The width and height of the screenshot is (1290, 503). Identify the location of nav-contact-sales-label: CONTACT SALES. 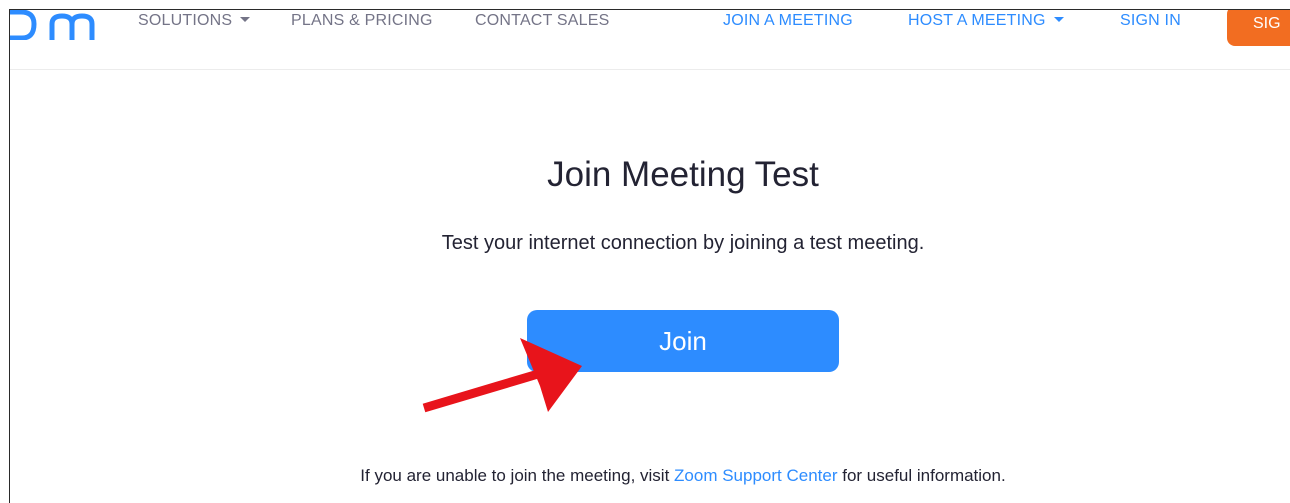
(542, 20).